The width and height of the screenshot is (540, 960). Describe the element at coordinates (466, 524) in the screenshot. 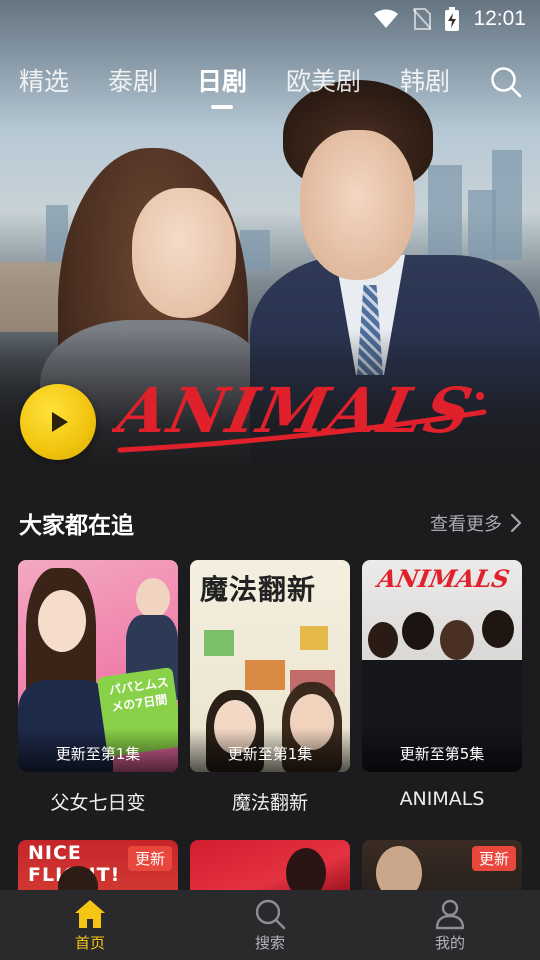

I see `view-more-label: 查看更多` at that location.